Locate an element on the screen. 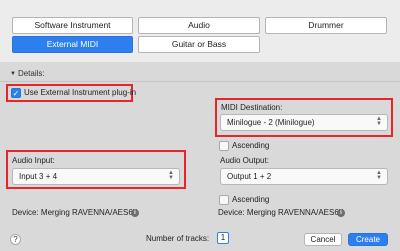 This screenshot has height=251, width=400. midi-destination-popup: Minilogue - 2 (Minilogue) ▲ ▼ is located at coordinates (304, 122).